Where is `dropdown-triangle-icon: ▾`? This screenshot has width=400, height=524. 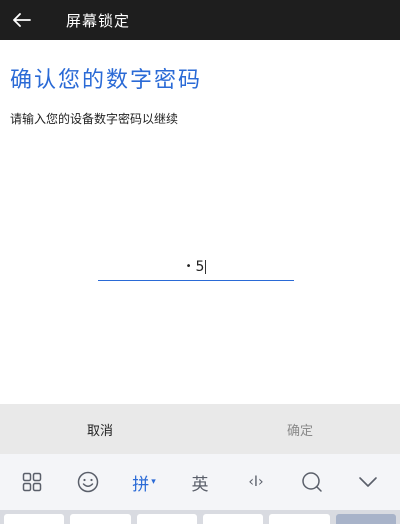 dropdown-triangle-icon: ▾ is located at coordinates (153, 482).